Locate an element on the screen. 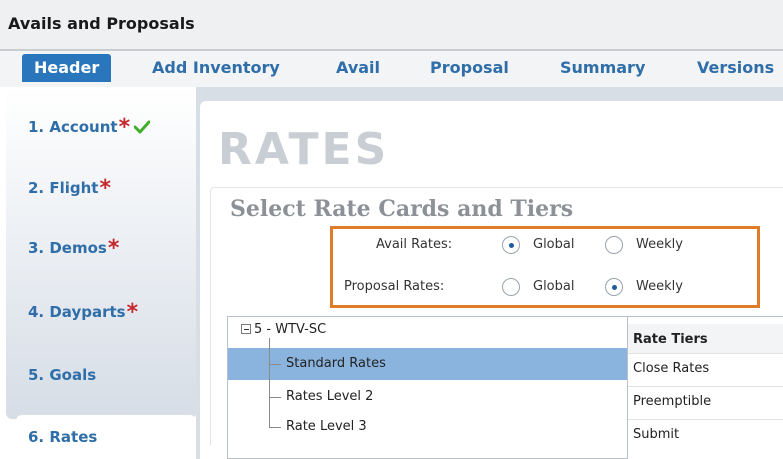  page-title: RATES is located at coordinates (304, 149).